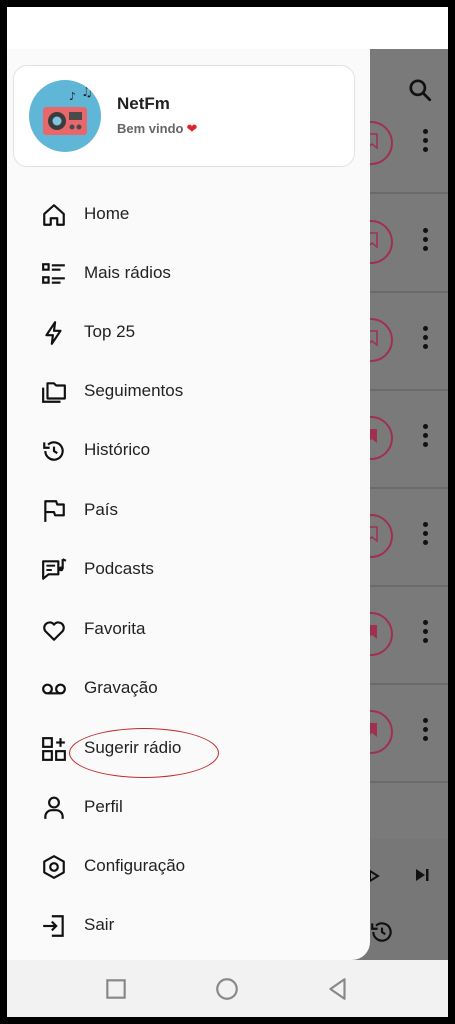  Describe the element at coordinates (54, 631) in the screenshot. I see `heart-icon` at that location.